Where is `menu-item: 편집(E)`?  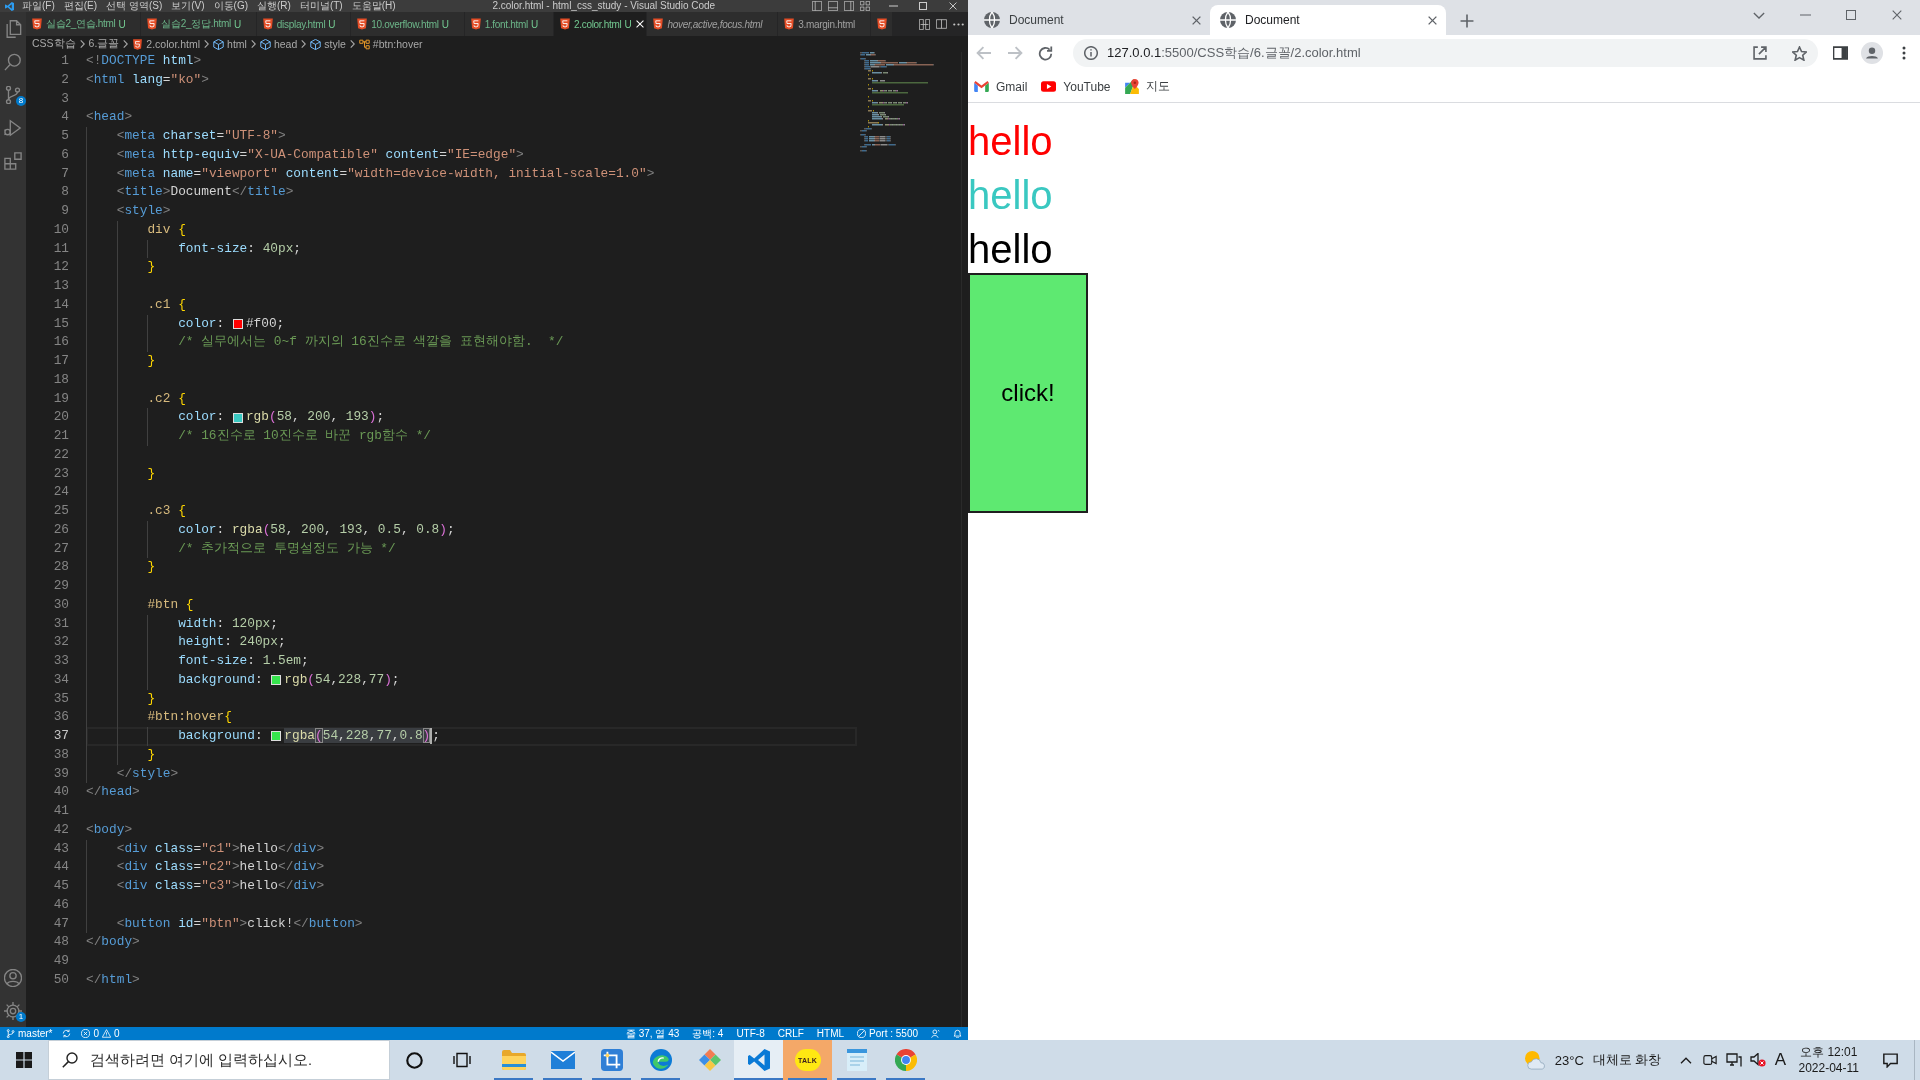 menu-item: 편집(E) is located at coordinates (80, 6).